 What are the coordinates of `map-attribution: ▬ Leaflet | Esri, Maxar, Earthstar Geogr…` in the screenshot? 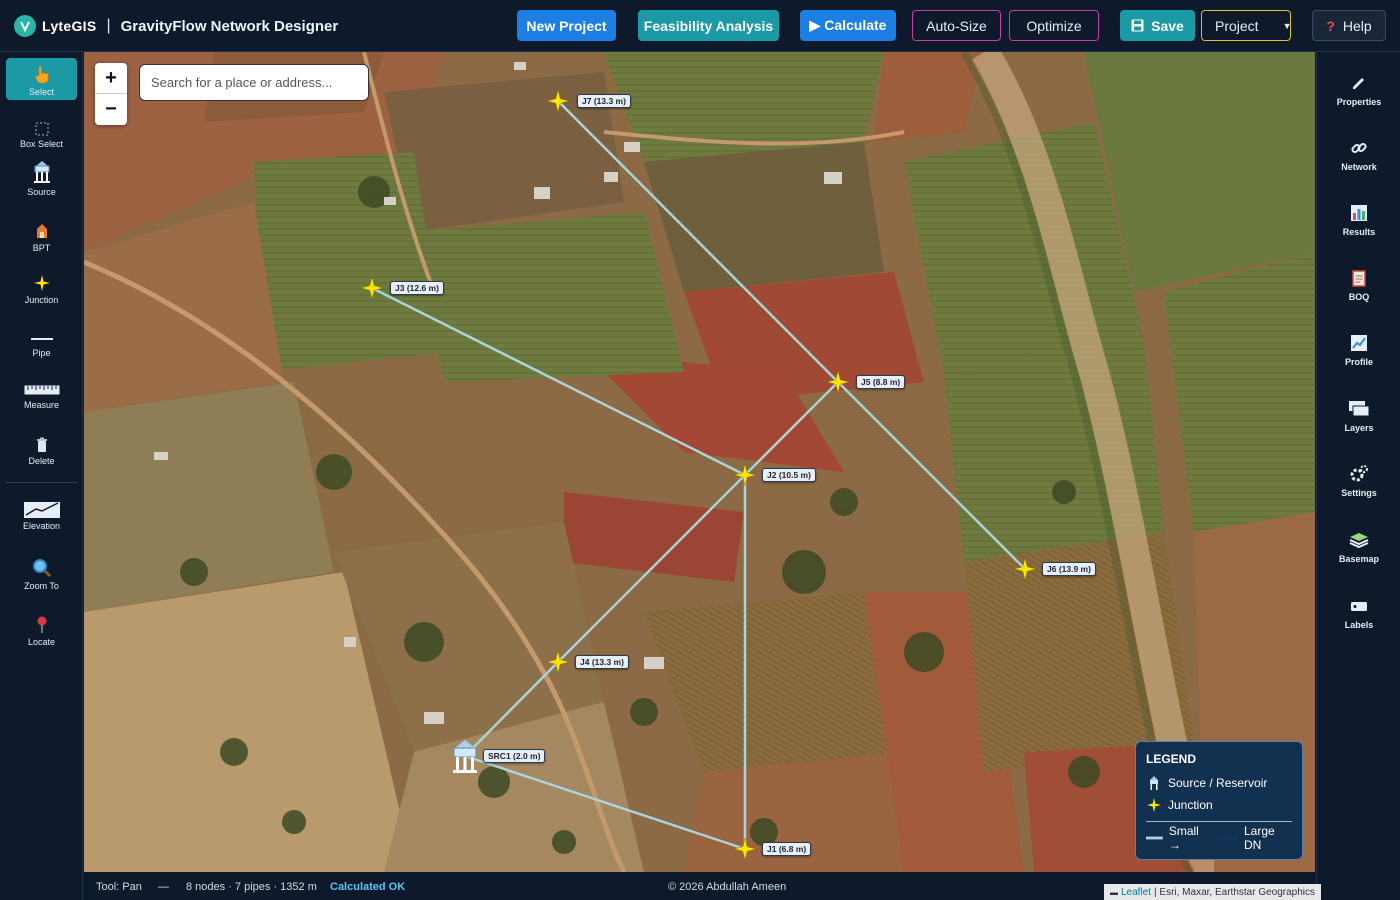 It's located at (1213, 892).